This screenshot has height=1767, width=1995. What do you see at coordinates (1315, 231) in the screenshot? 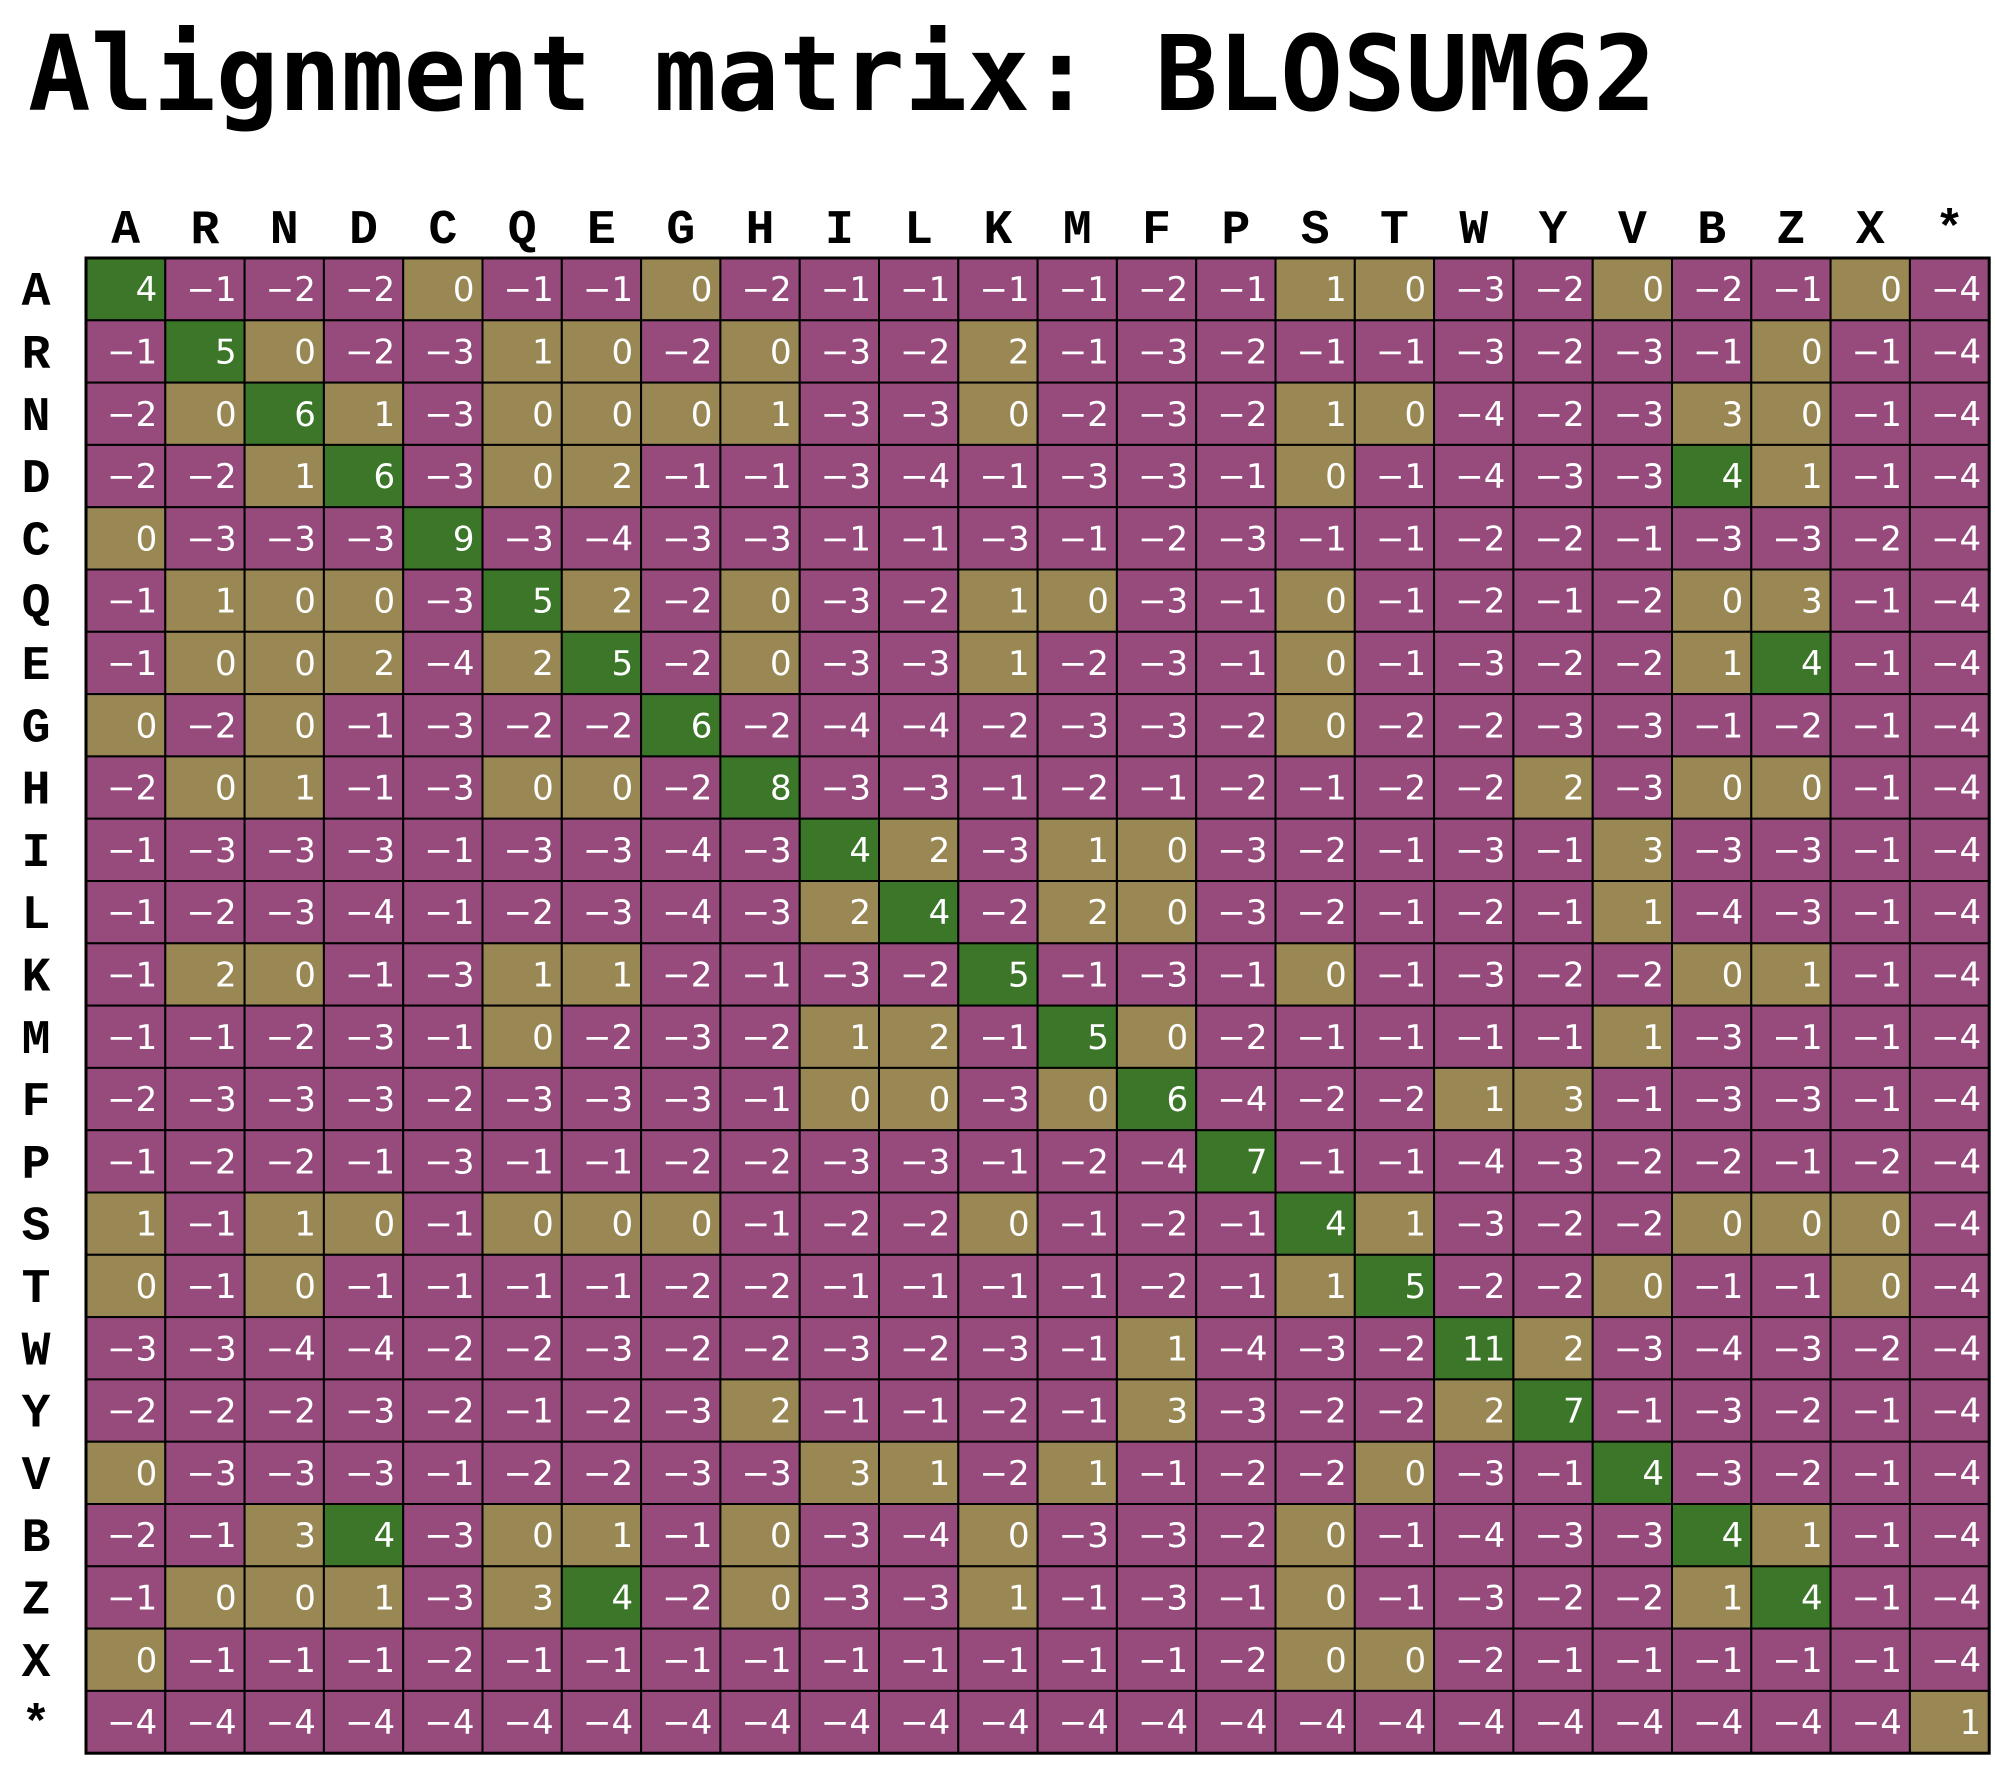
I see `column-label: S` at bounding box center [1315, 231].